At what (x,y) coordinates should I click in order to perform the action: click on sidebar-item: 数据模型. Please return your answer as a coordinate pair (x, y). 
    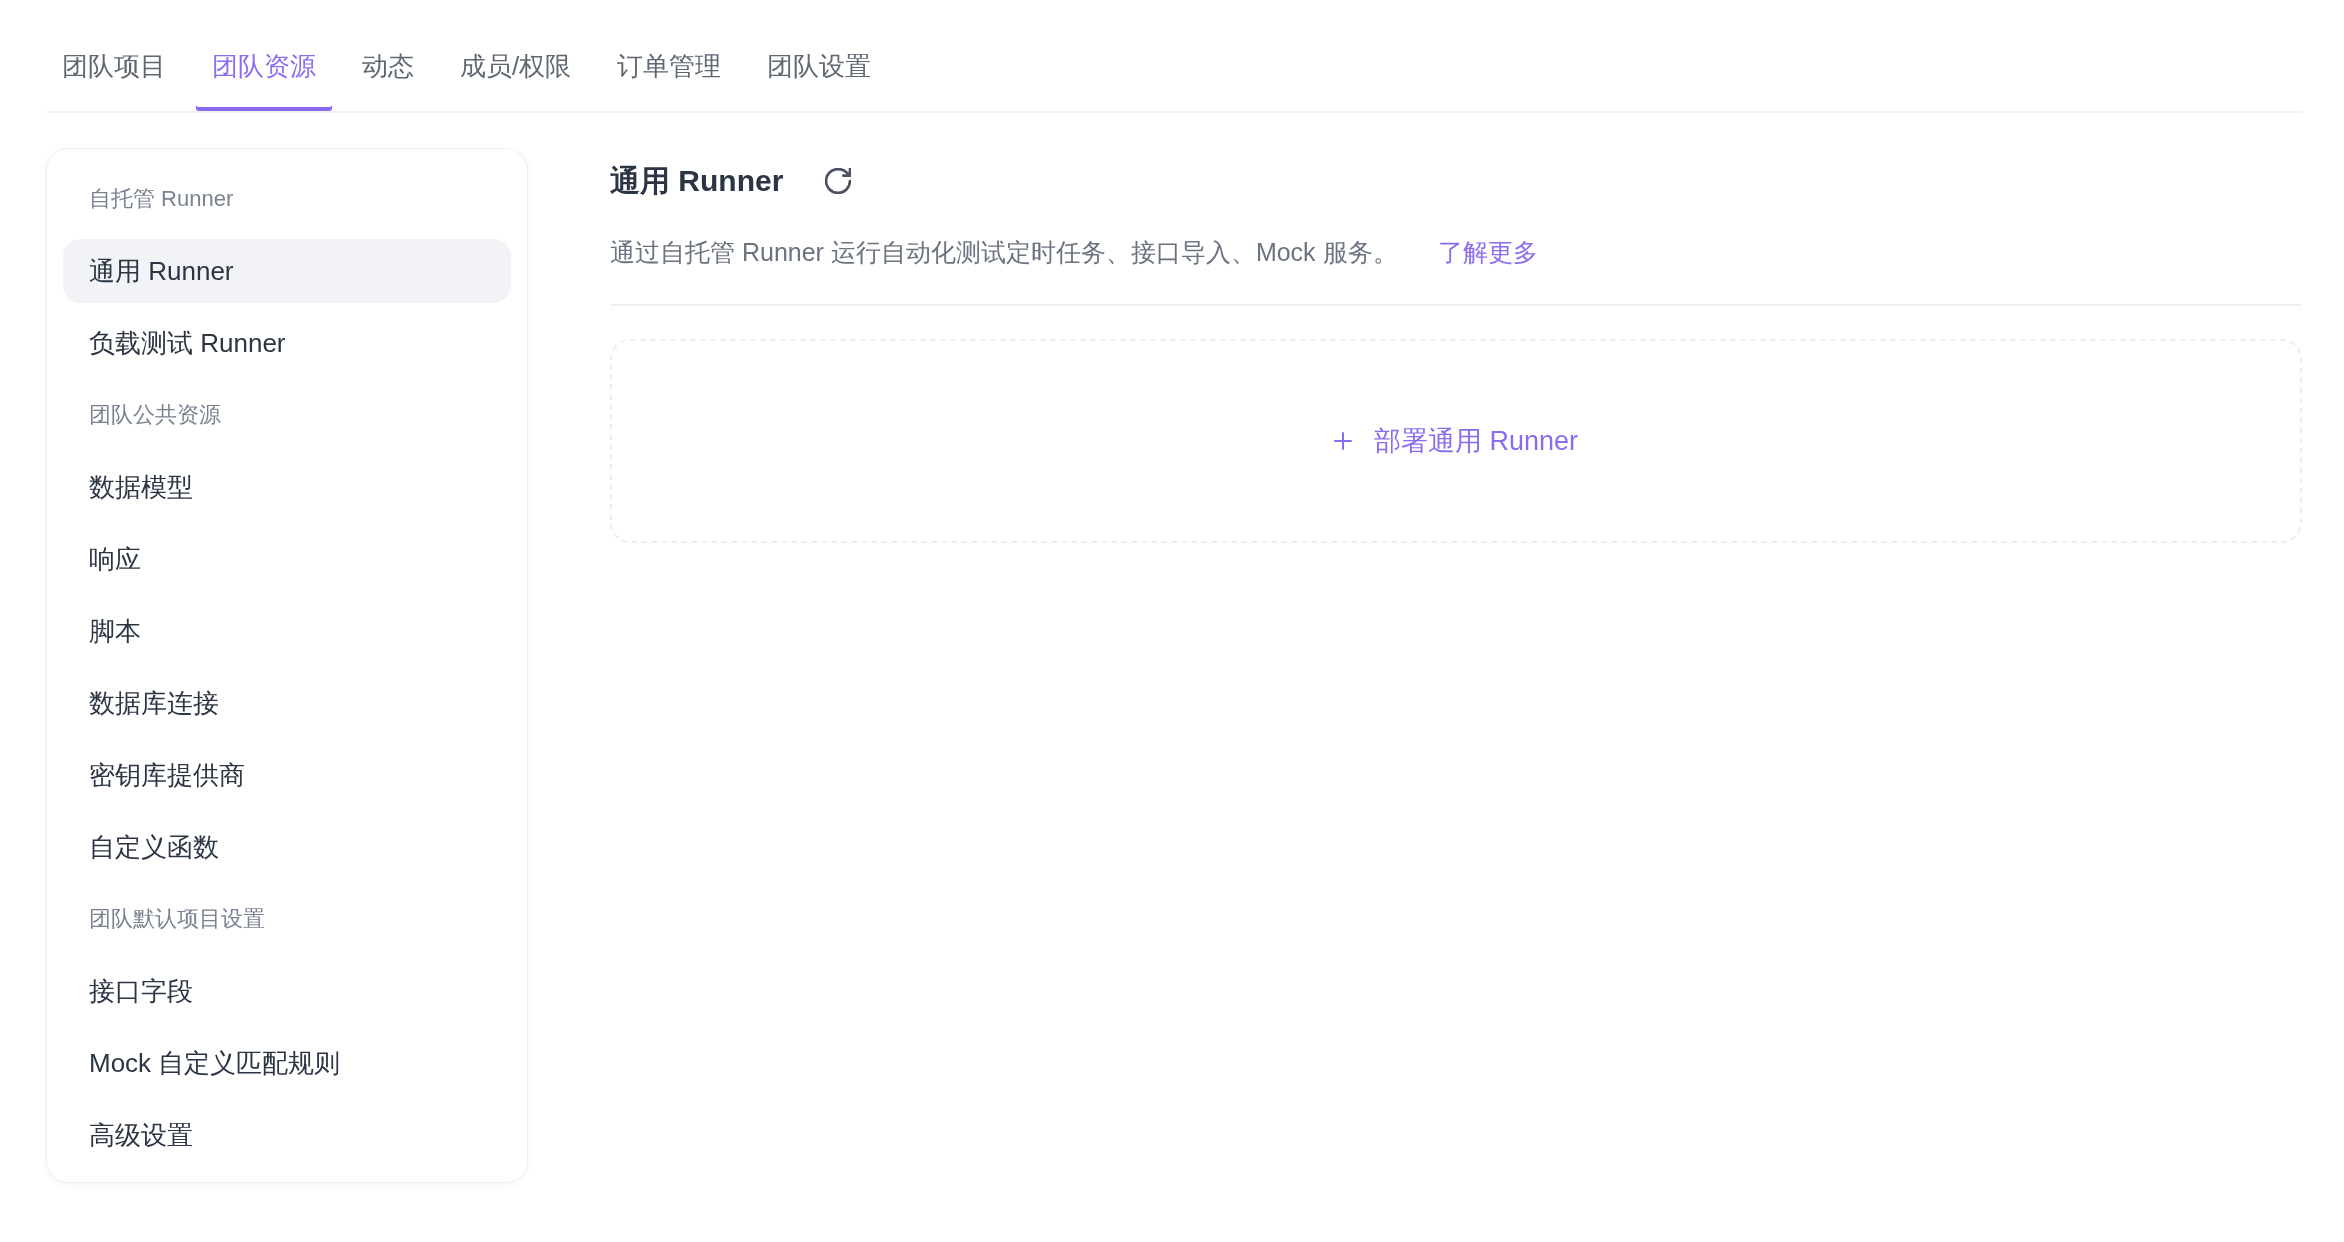
    Looking at the image, I should click on (287, 487).